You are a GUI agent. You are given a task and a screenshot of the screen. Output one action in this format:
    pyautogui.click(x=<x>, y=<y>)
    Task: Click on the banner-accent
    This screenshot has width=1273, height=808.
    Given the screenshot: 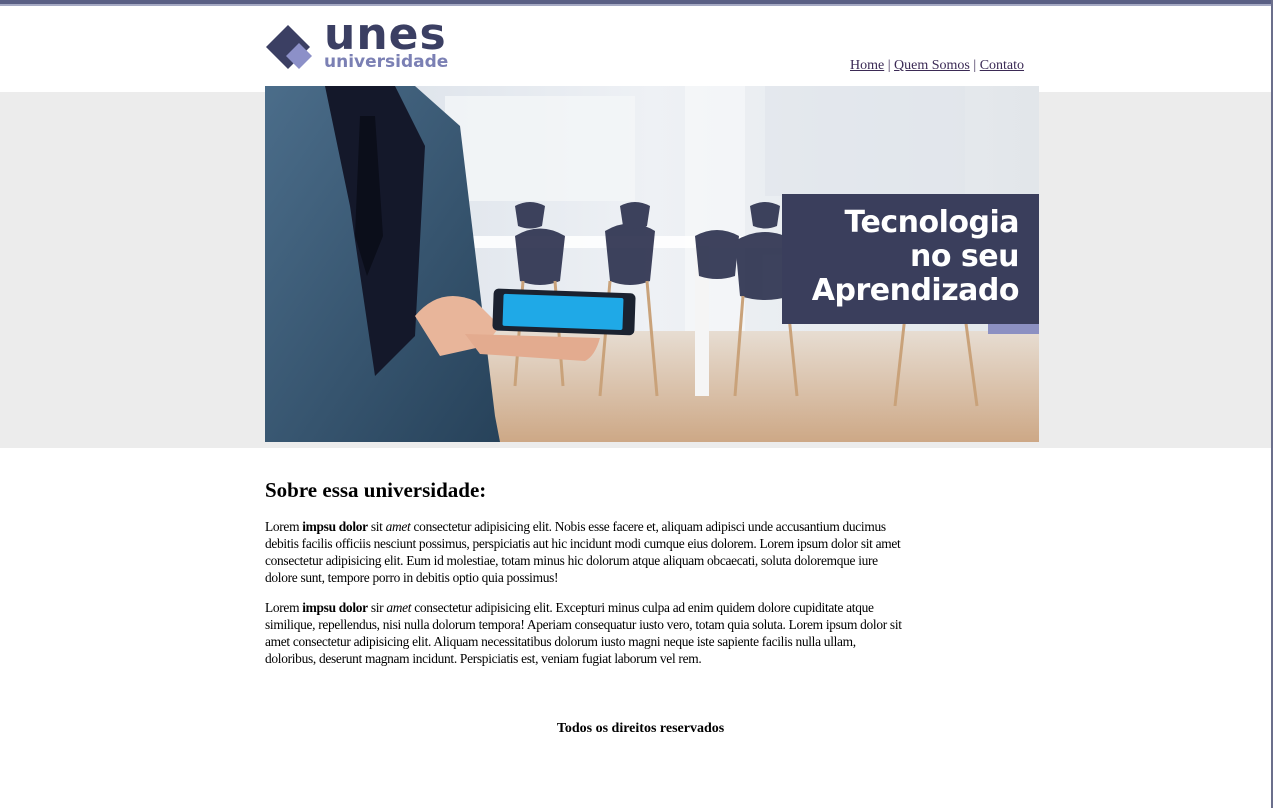 What is the action you would take?
    pyautogui.click(x=1013, y=329)
    